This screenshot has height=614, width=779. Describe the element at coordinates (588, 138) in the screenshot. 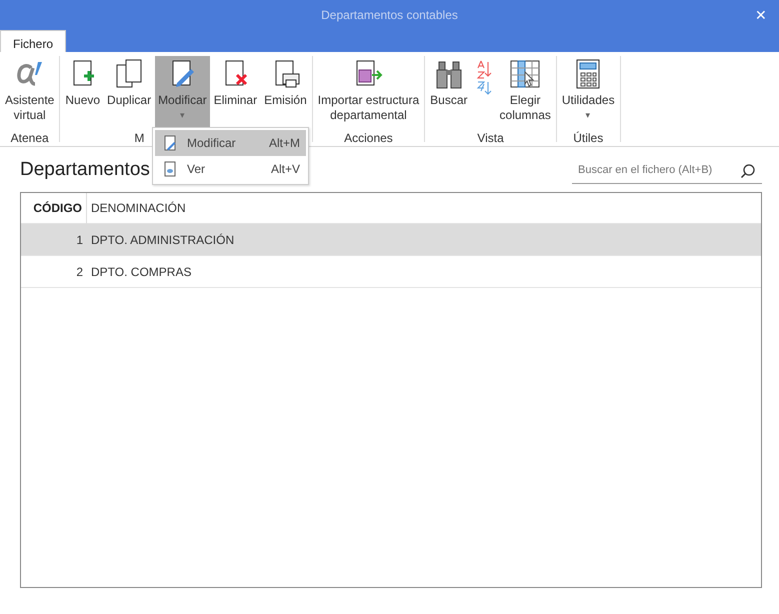

I see `group-label: Útiles` at that location.